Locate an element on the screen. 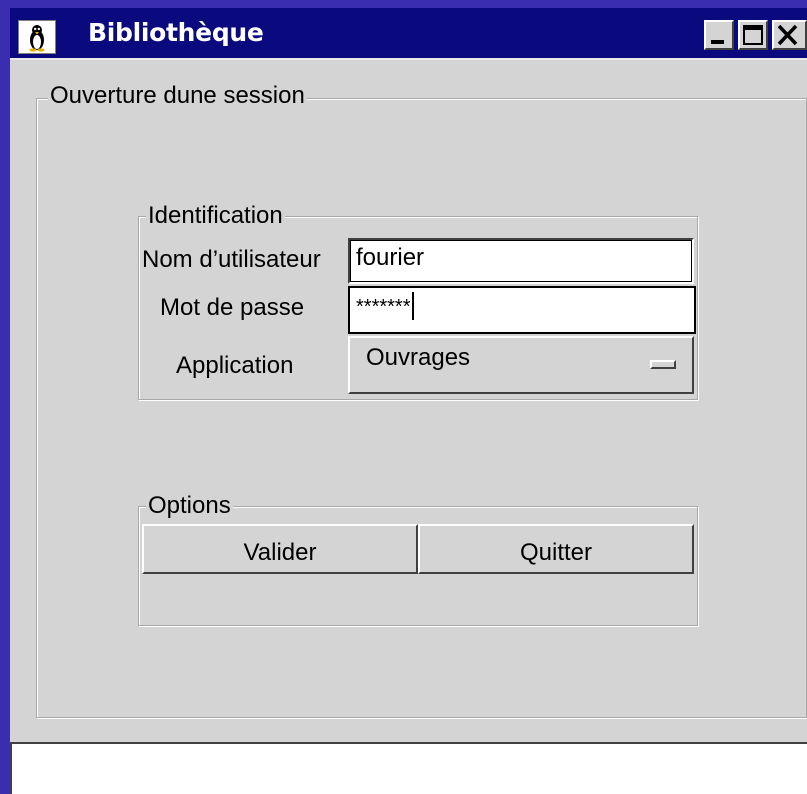 The image size is (807, 794). maximize-button is located at coordinates (753, 35).